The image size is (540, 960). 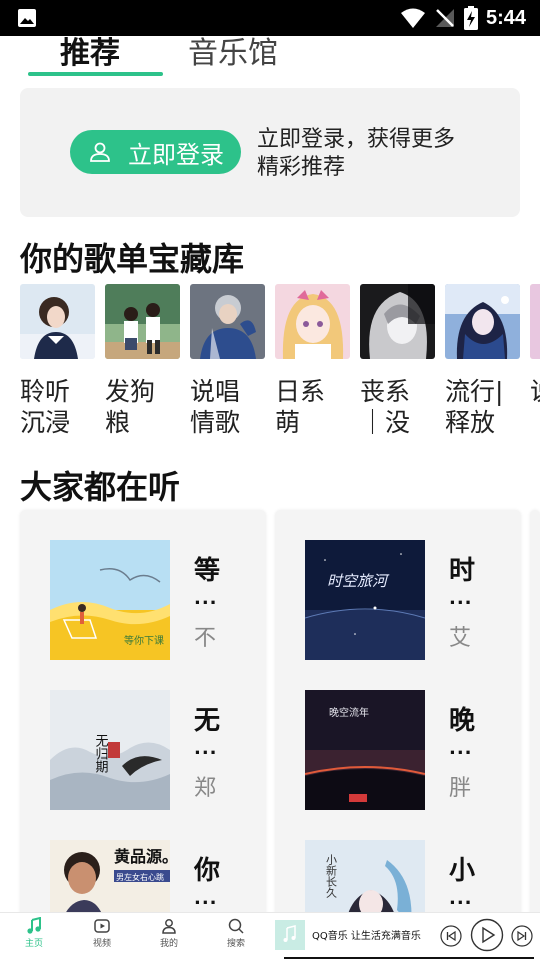 I want to click on library-section-title: 你的歌单宝藏库, so click(x=132, y=259).